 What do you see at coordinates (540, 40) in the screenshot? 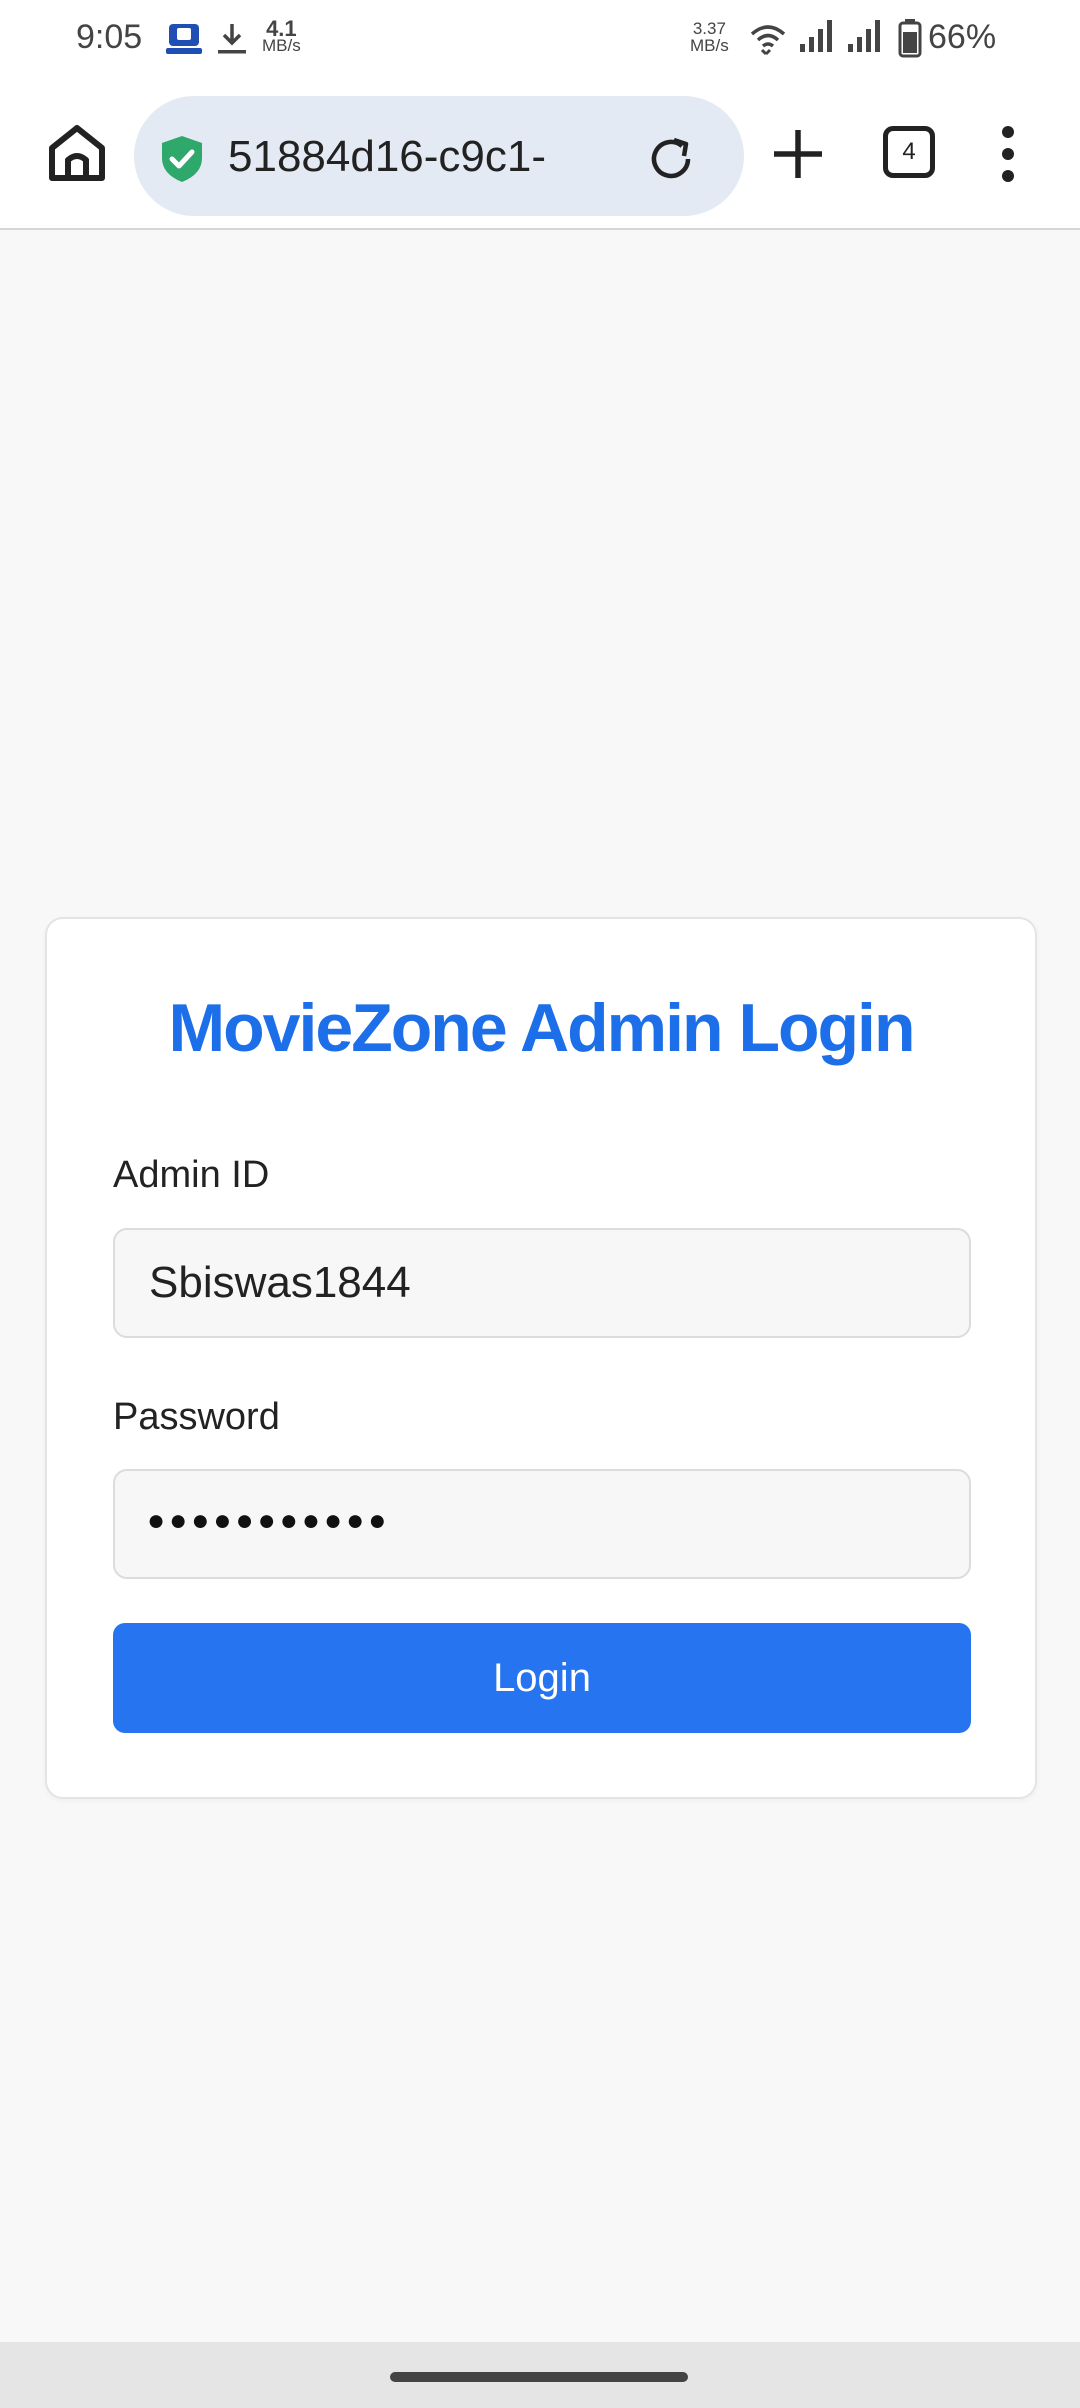
I see `status-bar: 9:05 4.1 MB/s 3.37 MB/s 66%` at bounding box center [540, 40].